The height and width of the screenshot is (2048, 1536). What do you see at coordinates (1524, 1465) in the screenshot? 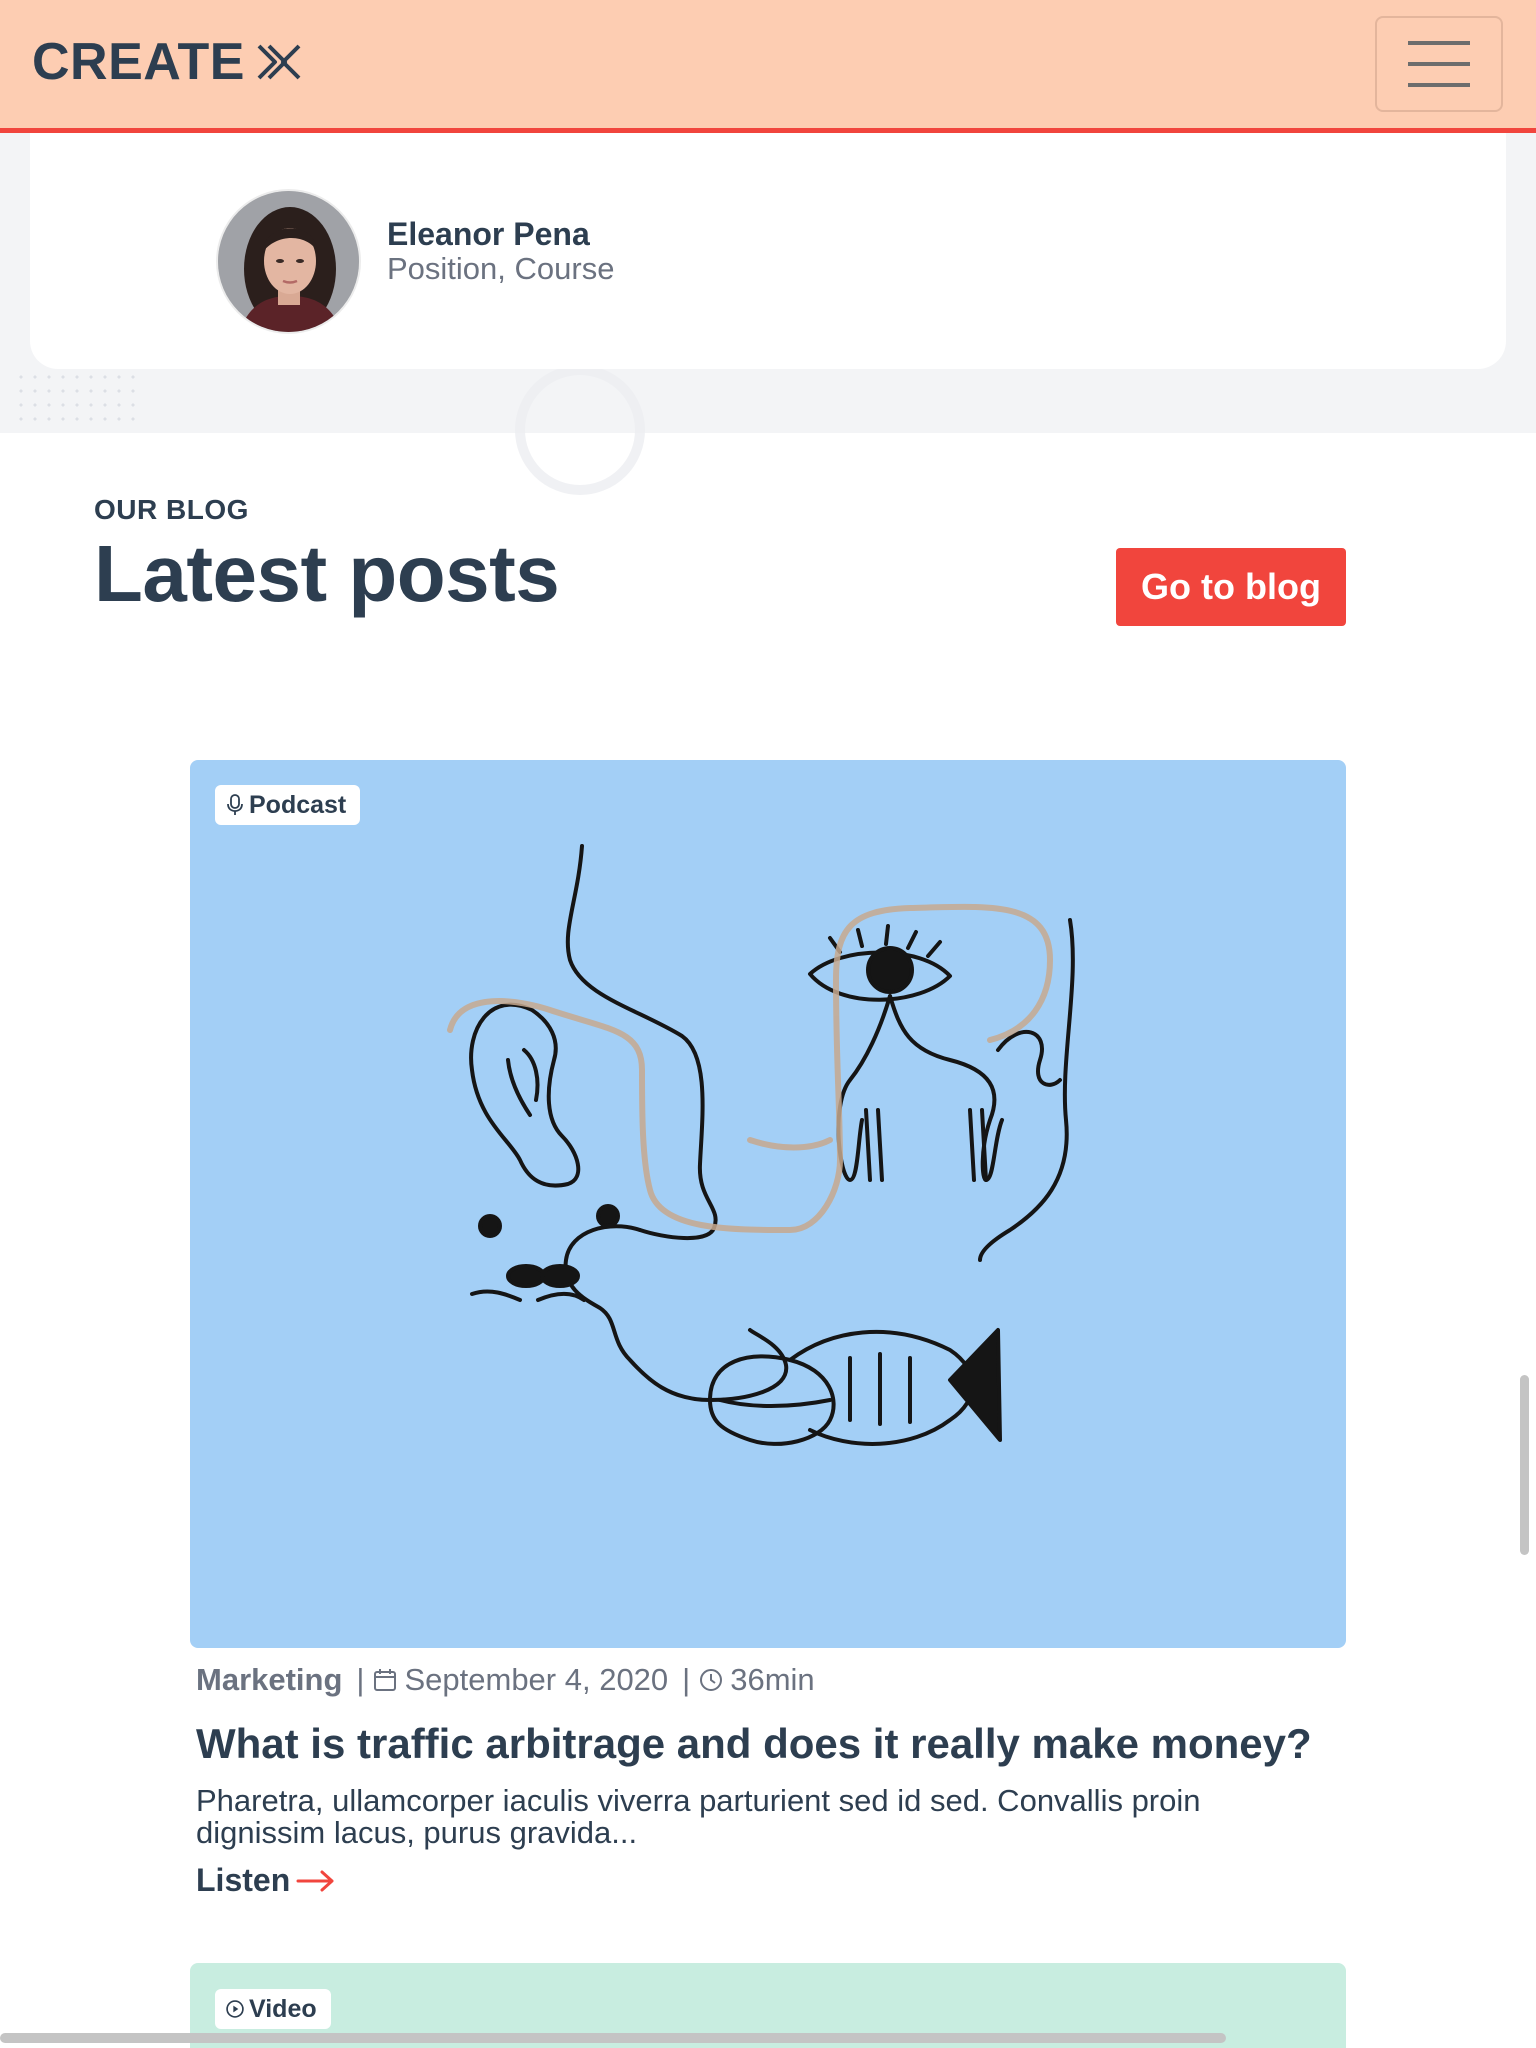
I see `vertical-scrollbar` at bounding box center [1524, 1465].